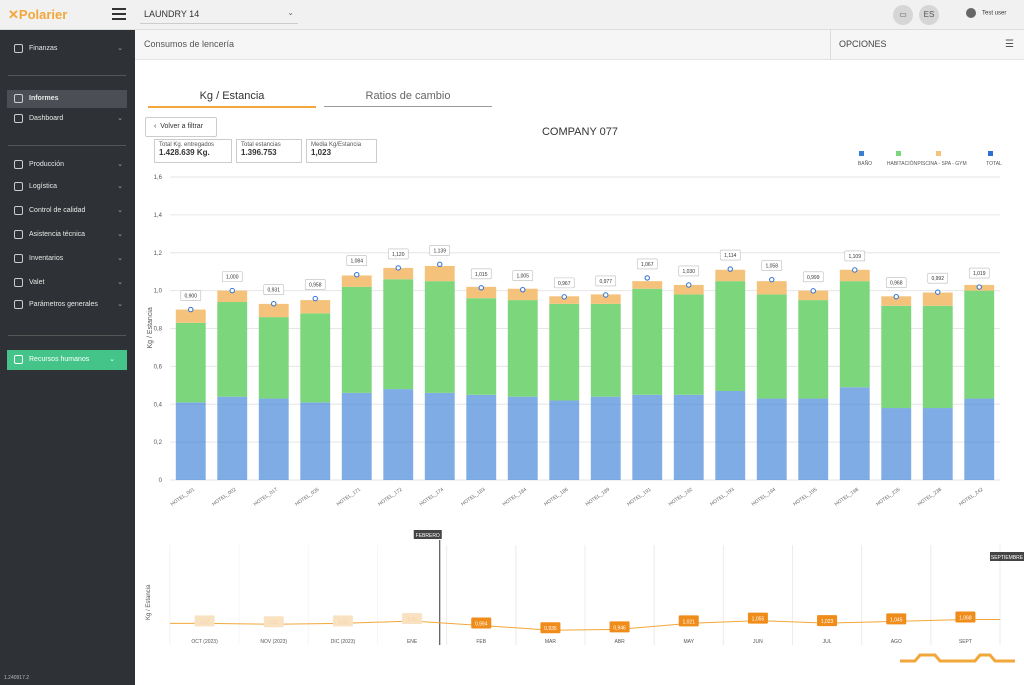  I want to click on site-select: LAUNDRY 14 ⌄, so click(219, 14).